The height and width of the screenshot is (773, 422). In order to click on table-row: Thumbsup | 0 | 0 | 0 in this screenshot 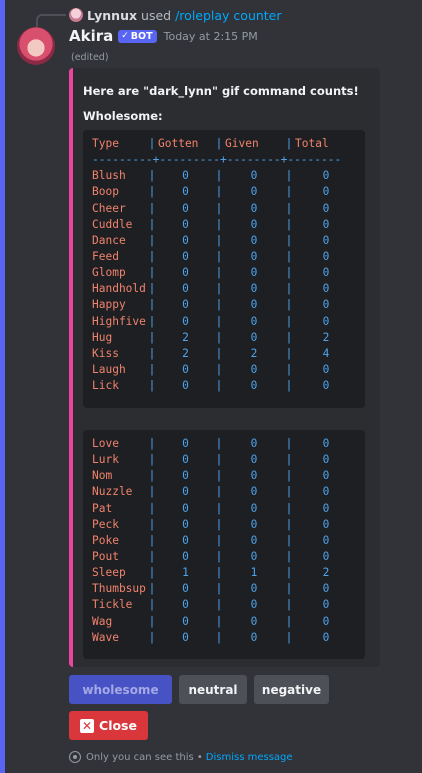, I will do `click(224, 589)`.